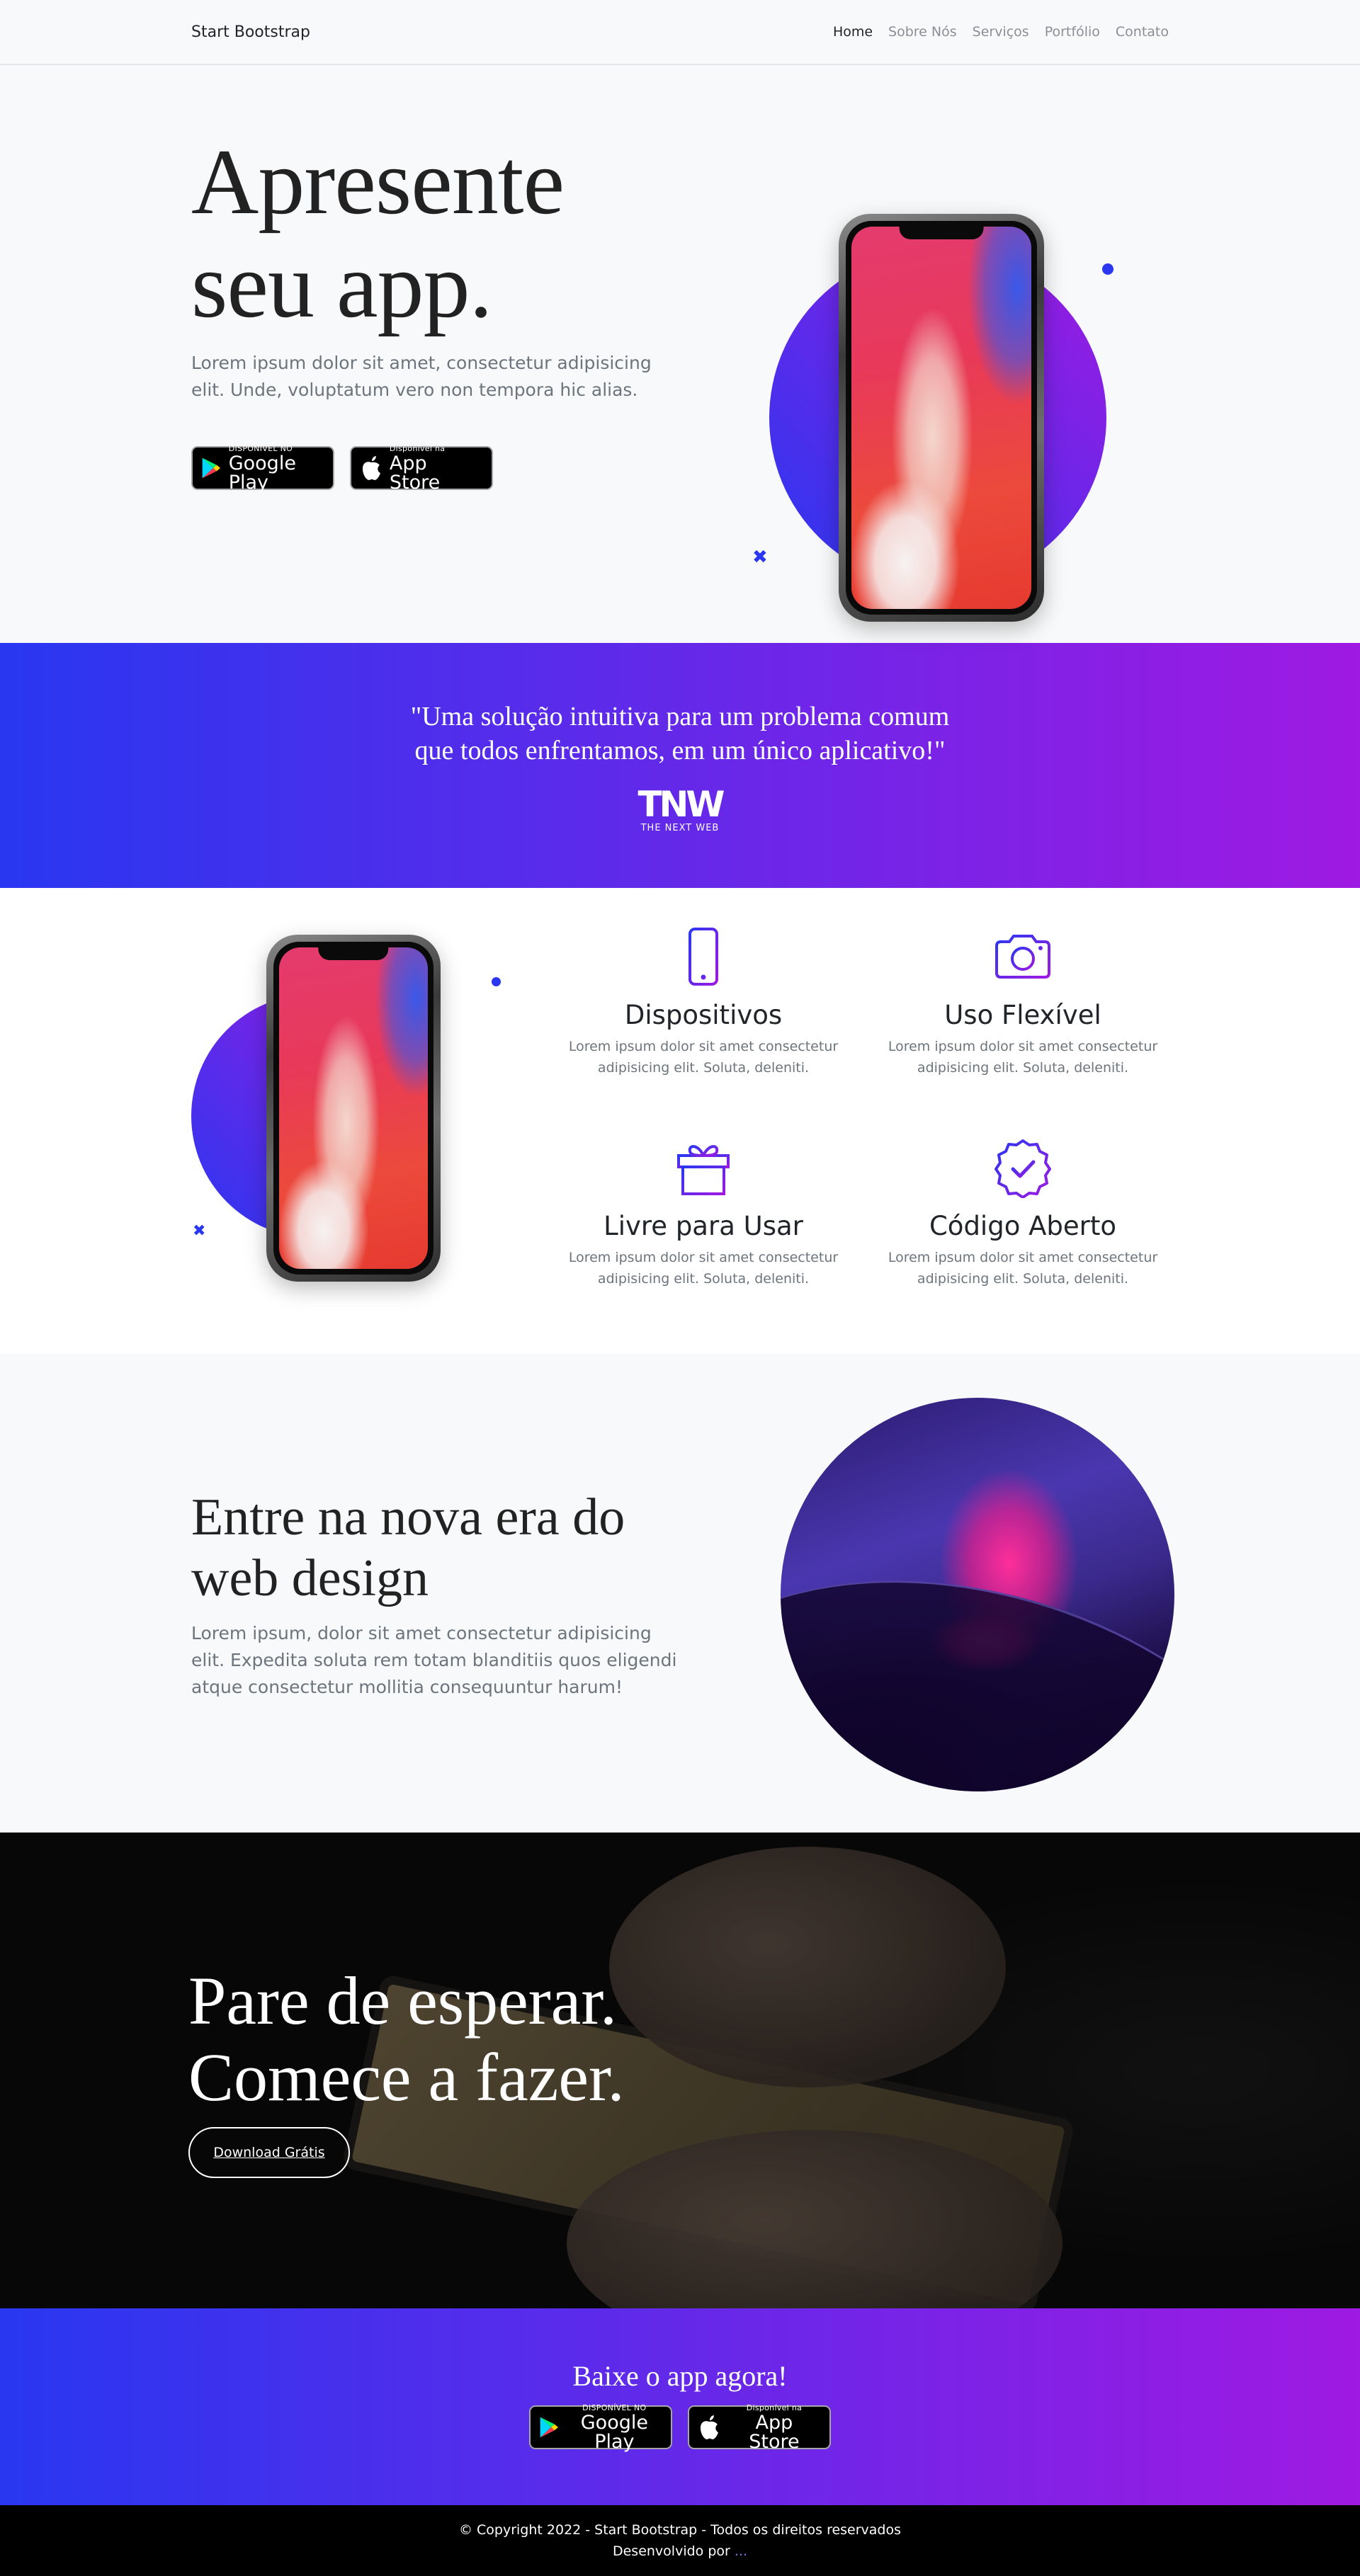 The width and height of the screenshot is (1360, 2576). What do you see at coordinates (704, 1170) in the screenshot?
I see `gift-icon` at bounding box center [704, 1170].